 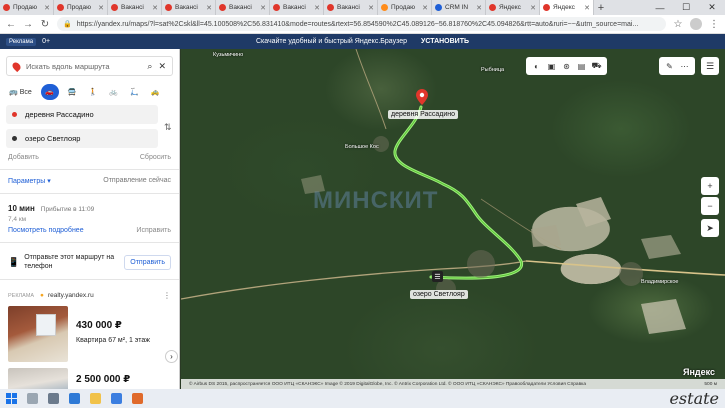 I want to click on browser-tab: CRM IN ✕, so click(x=459, y=7).